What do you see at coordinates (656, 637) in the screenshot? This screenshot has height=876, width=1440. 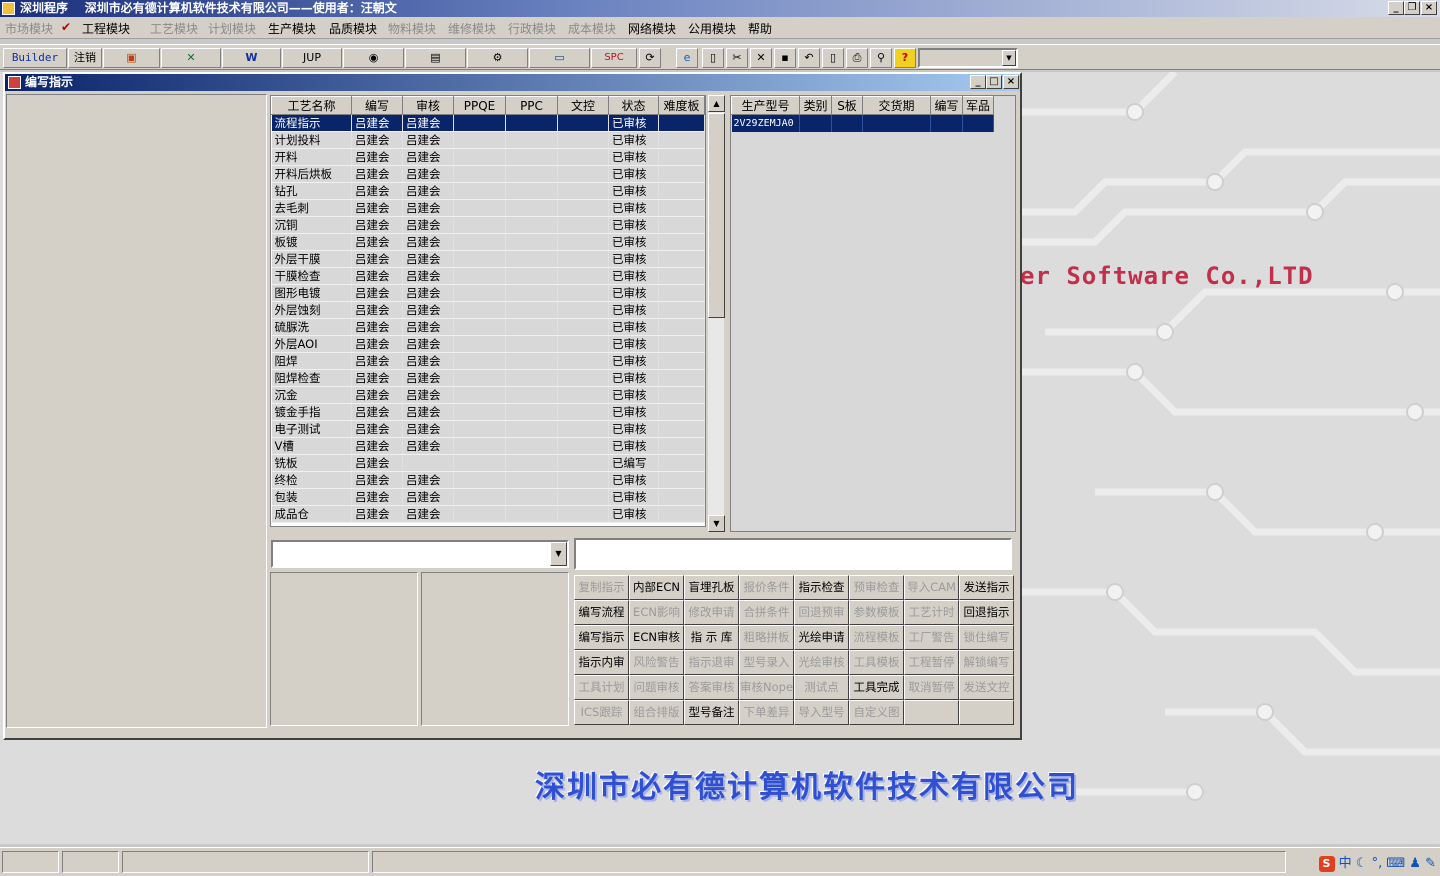 I see `action-button: ECN审核` at bounding box center [656, 637].